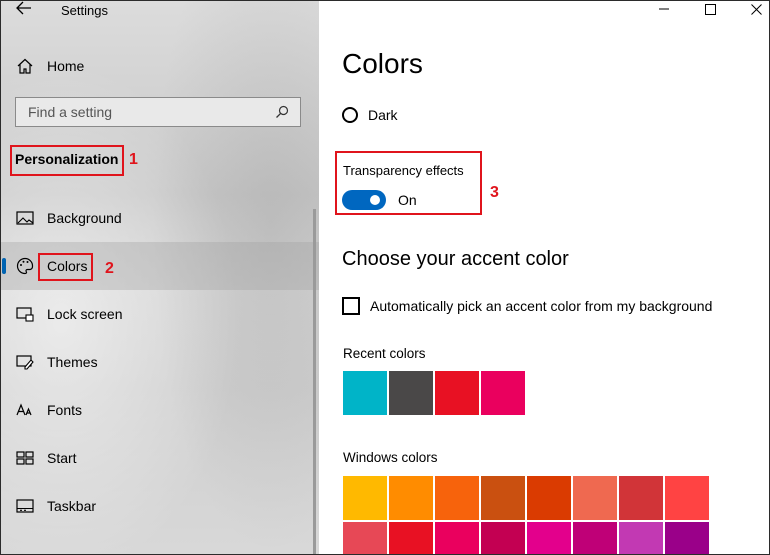 This screenshot has width=770, height=555. Describe the element at coordinates (148, 112) in the screenshot. I see `search-input` at that location.